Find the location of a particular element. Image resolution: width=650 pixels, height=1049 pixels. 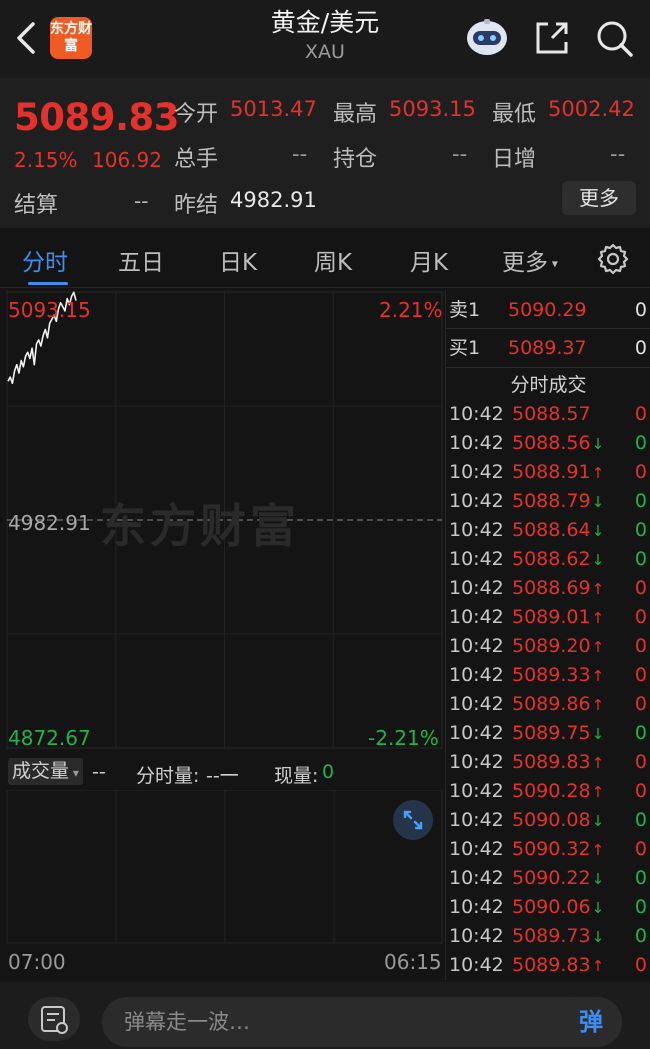

fenshi-volume-label: 分时量: is located at coordinates (168, 776).